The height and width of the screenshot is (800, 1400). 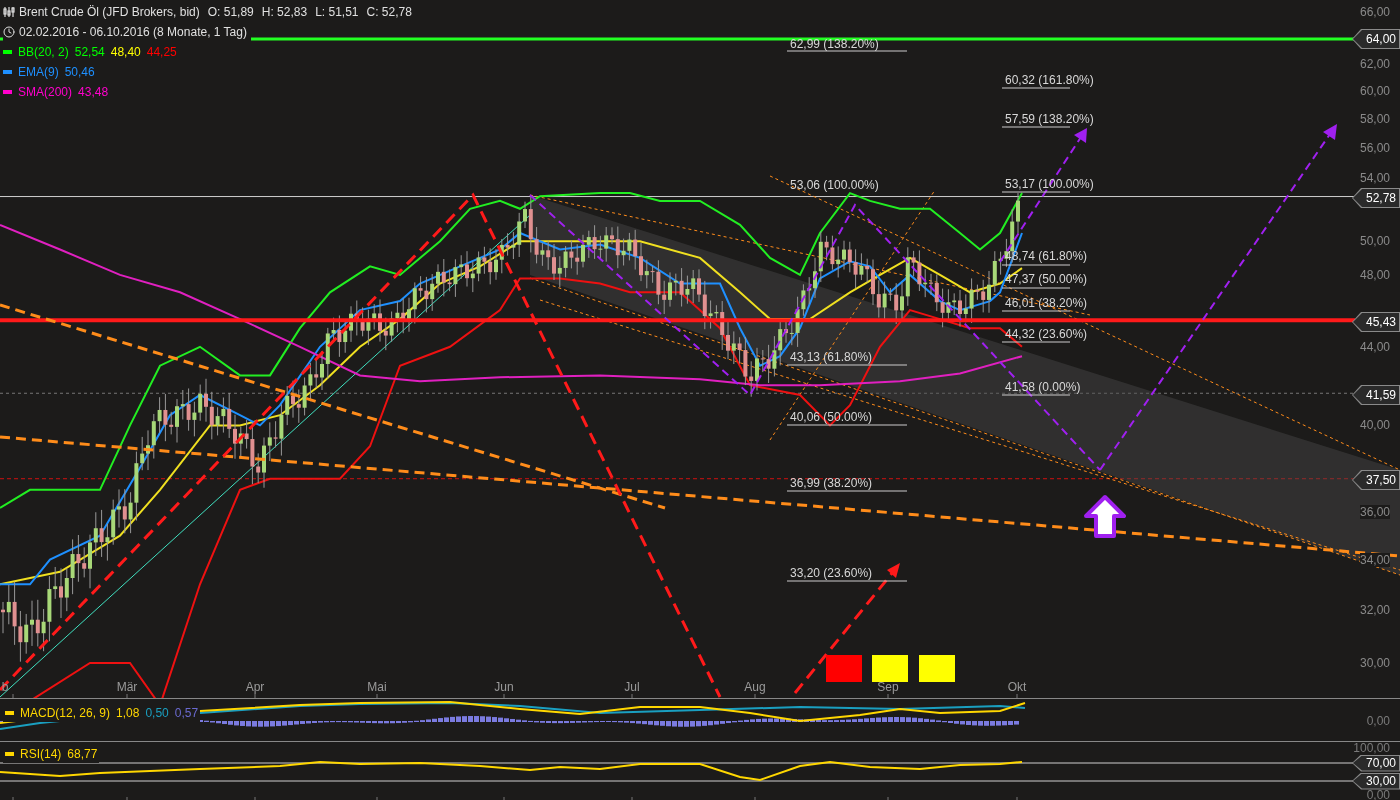 What do you see at coordinates (1376, 763) in the screenshot?
I see `level-tag: 70,00` at bounding box center [1376, 763].